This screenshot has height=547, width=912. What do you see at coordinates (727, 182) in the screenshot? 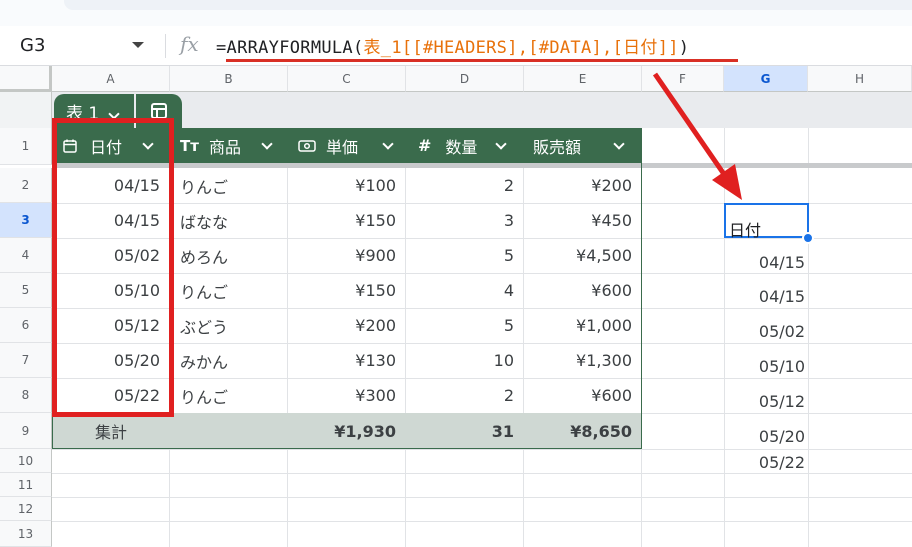
I see `arrow-head` at bounding box center [727, 182].